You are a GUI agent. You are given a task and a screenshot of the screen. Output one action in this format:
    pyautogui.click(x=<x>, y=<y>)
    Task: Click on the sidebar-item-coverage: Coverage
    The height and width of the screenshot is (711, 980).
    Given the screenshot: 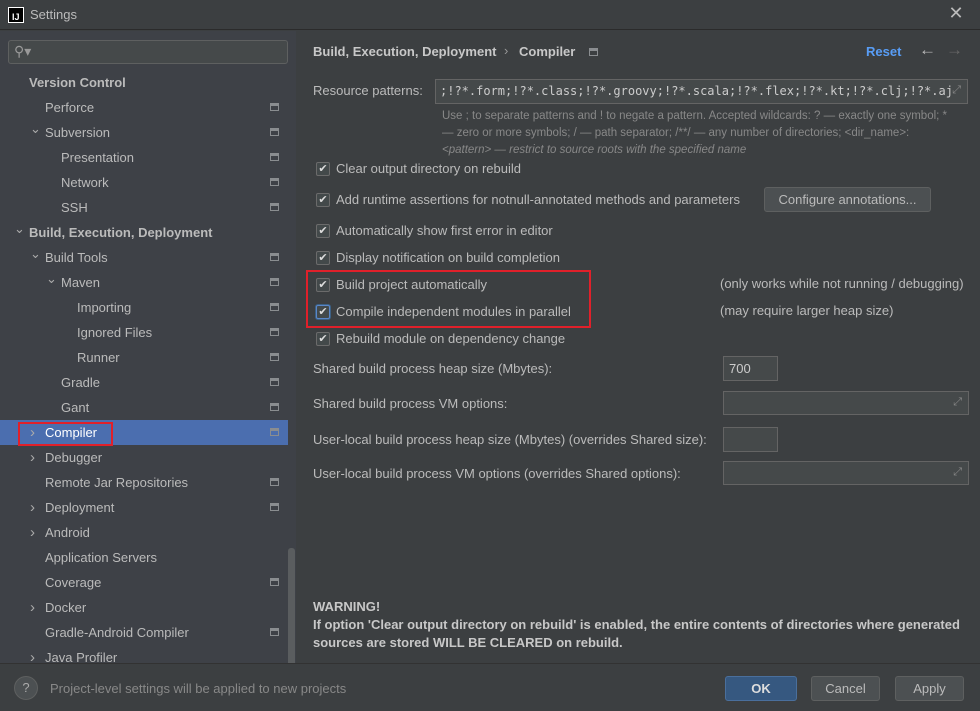 What is the action you would take?
    pyautogui.click(x=144, y=582)
    